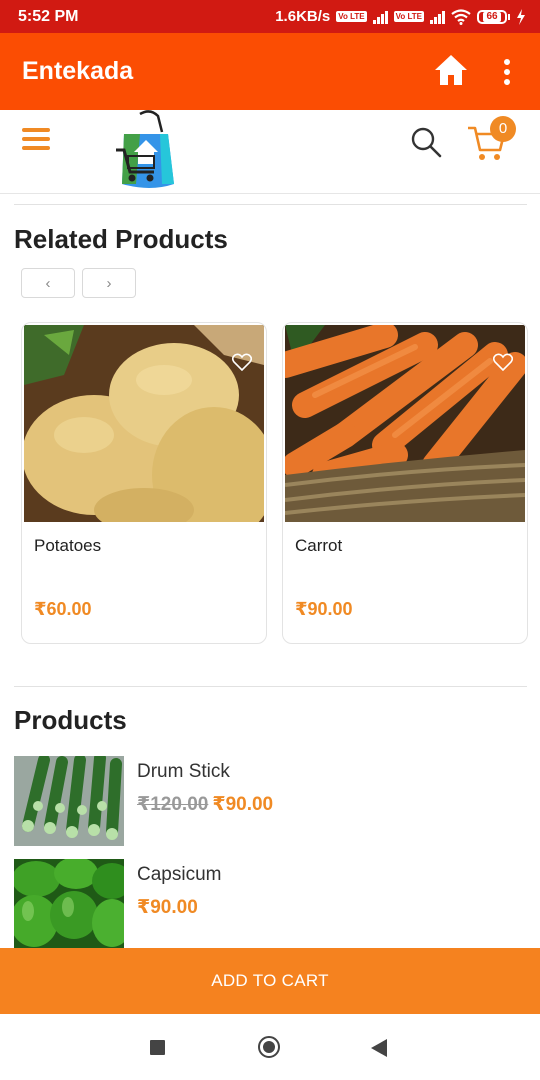 The width and height of the screenshot is (540, 1080). Describe the element at coordinates (36, 139) in the screenshot. I see `menu-icon` at that location.